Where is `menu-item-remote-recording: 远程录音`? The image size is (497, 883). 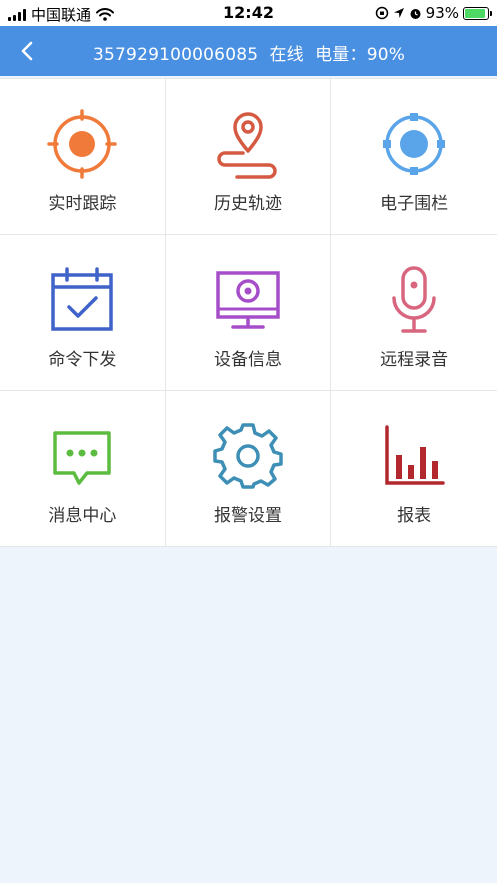 menu-item-remote-recording: 远程录音 is located at coordinates (414, 313).